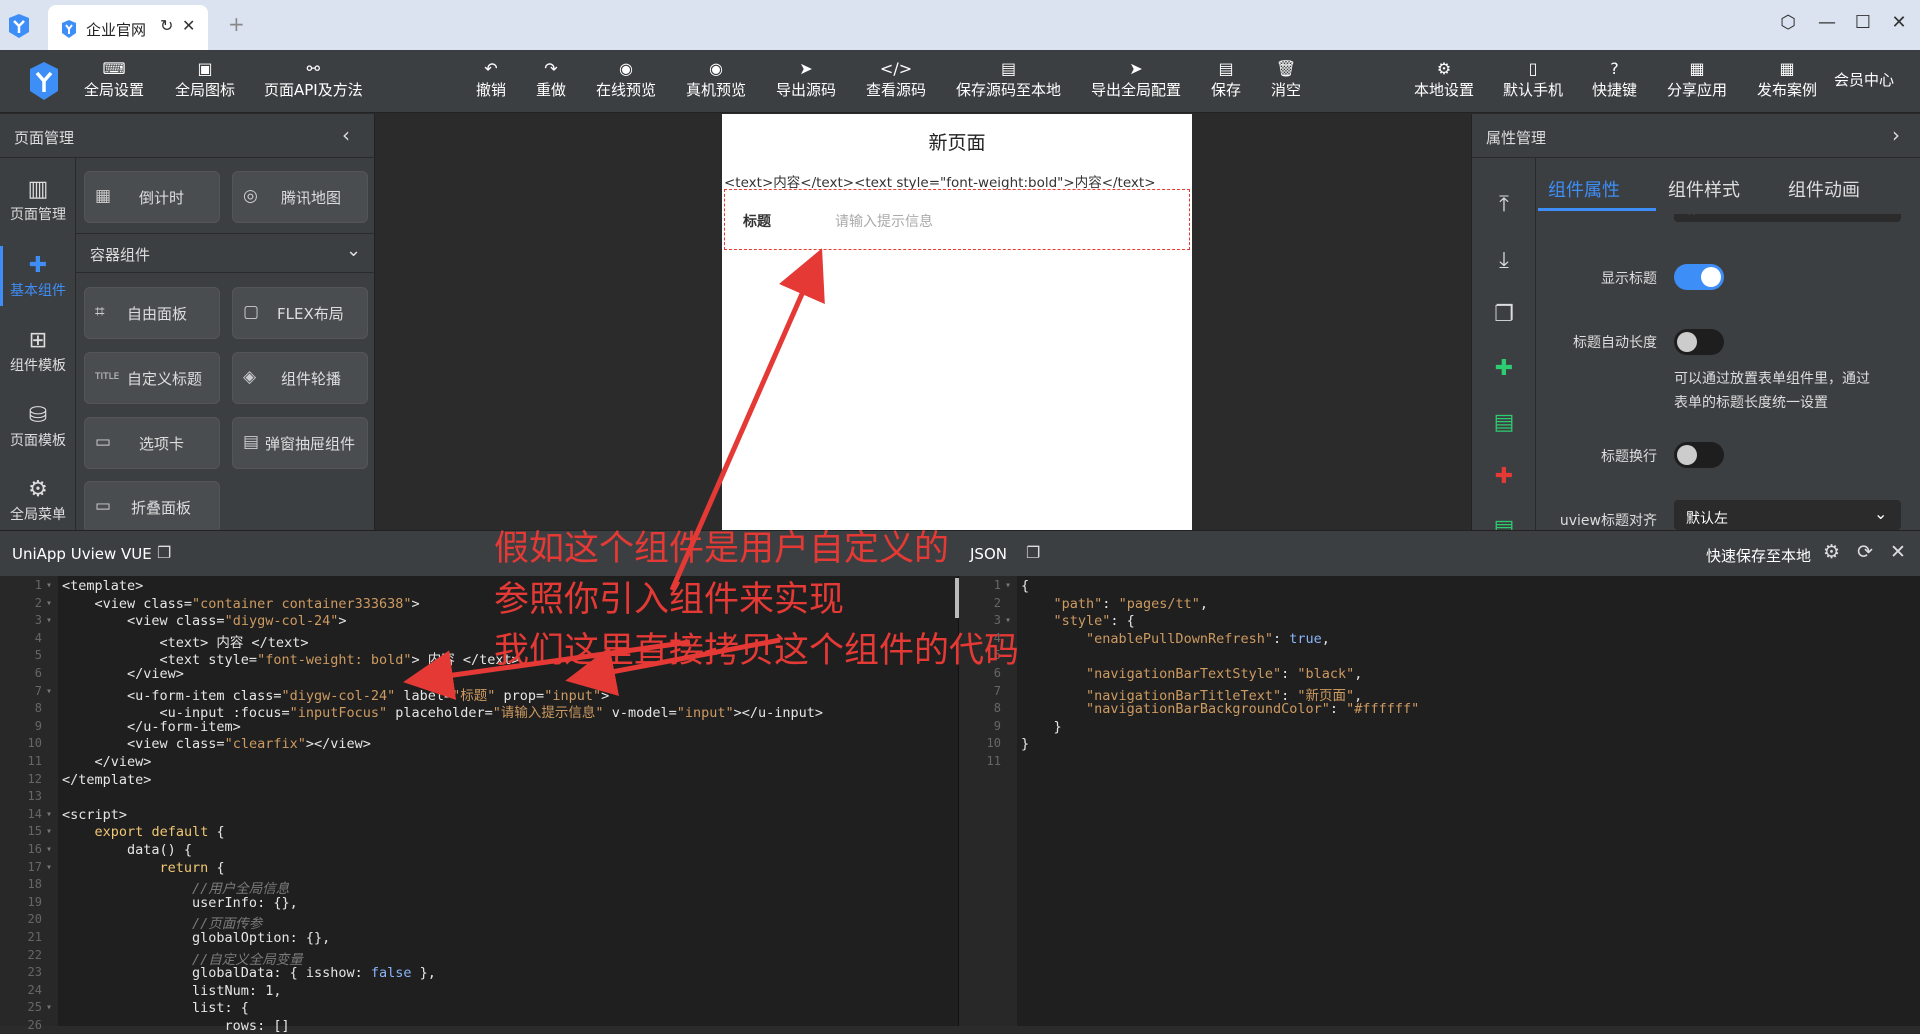  Describe the element at coordinates (1226, 79) in the screenshot. I see `save-button: ▤ 保存` at that location.